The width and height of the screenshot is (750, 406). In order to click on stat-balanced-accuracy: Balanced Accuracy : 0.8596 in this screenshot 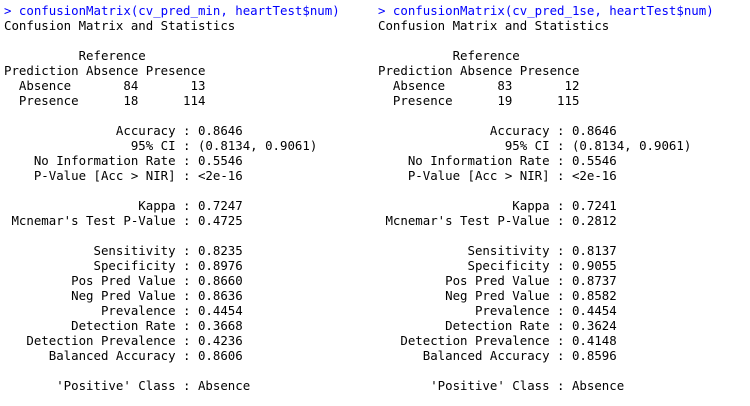, I will do `click(497, 355)`.